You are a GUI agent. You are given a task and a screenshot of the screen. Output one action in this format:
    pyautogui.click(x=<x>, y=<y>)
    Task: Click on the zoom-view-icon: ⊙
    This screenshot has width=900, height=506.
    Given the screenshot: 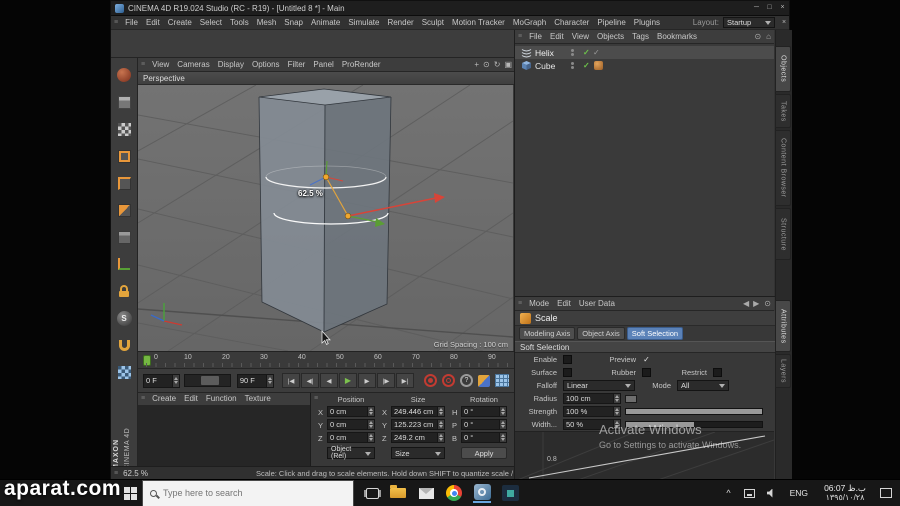 What is the action you would take?
    pyautogui.click(x=486, y=65)
    